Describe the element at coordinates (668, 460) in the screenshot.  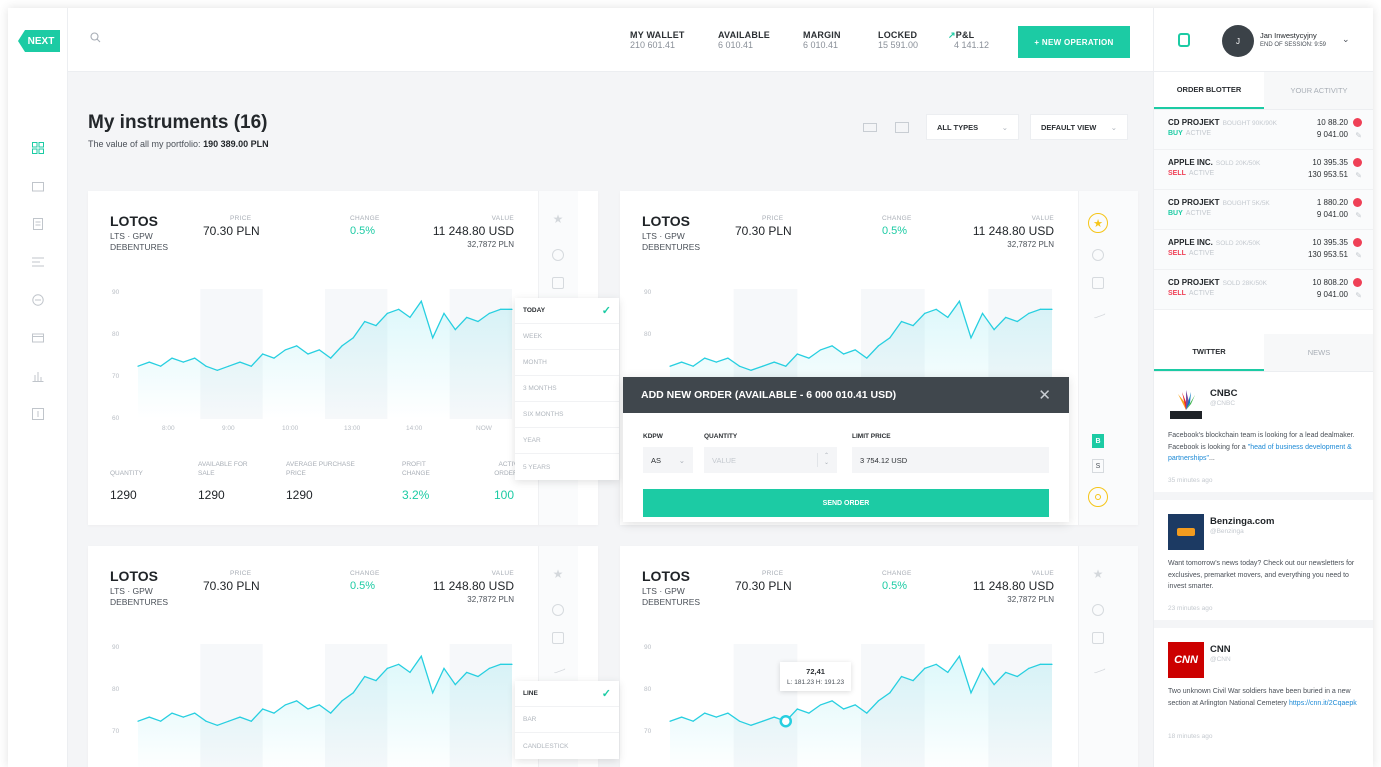
I see `kdpw-select: AS ⌄` at that location.